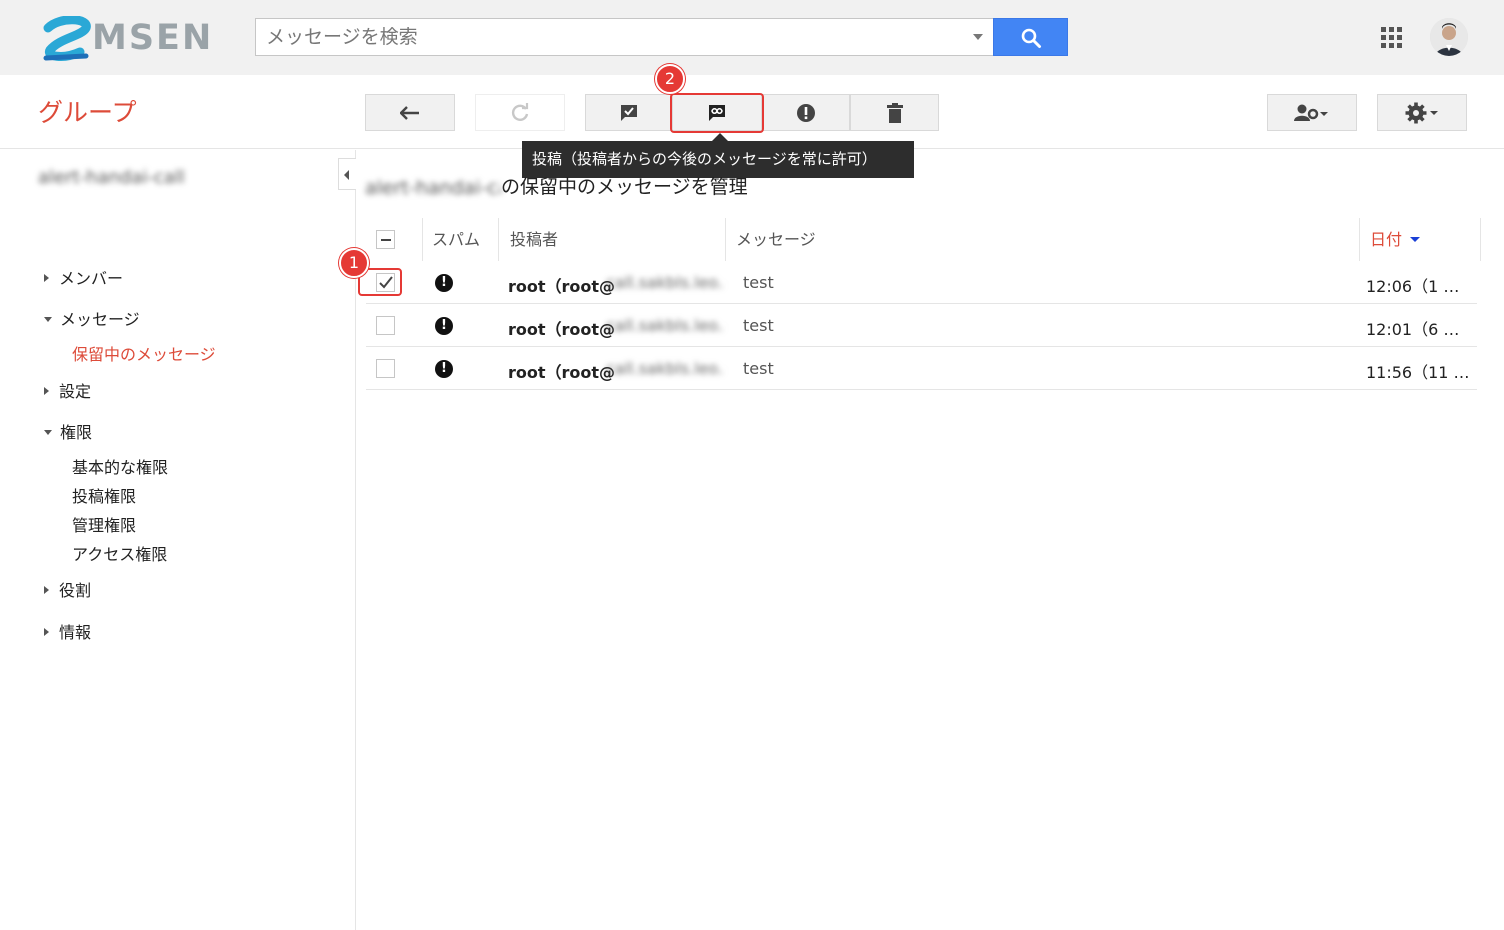 This screenshot has height=930, width=1504. I want to click on sidebar-item-access-permissions: アクセス権限, so click(119, 553).